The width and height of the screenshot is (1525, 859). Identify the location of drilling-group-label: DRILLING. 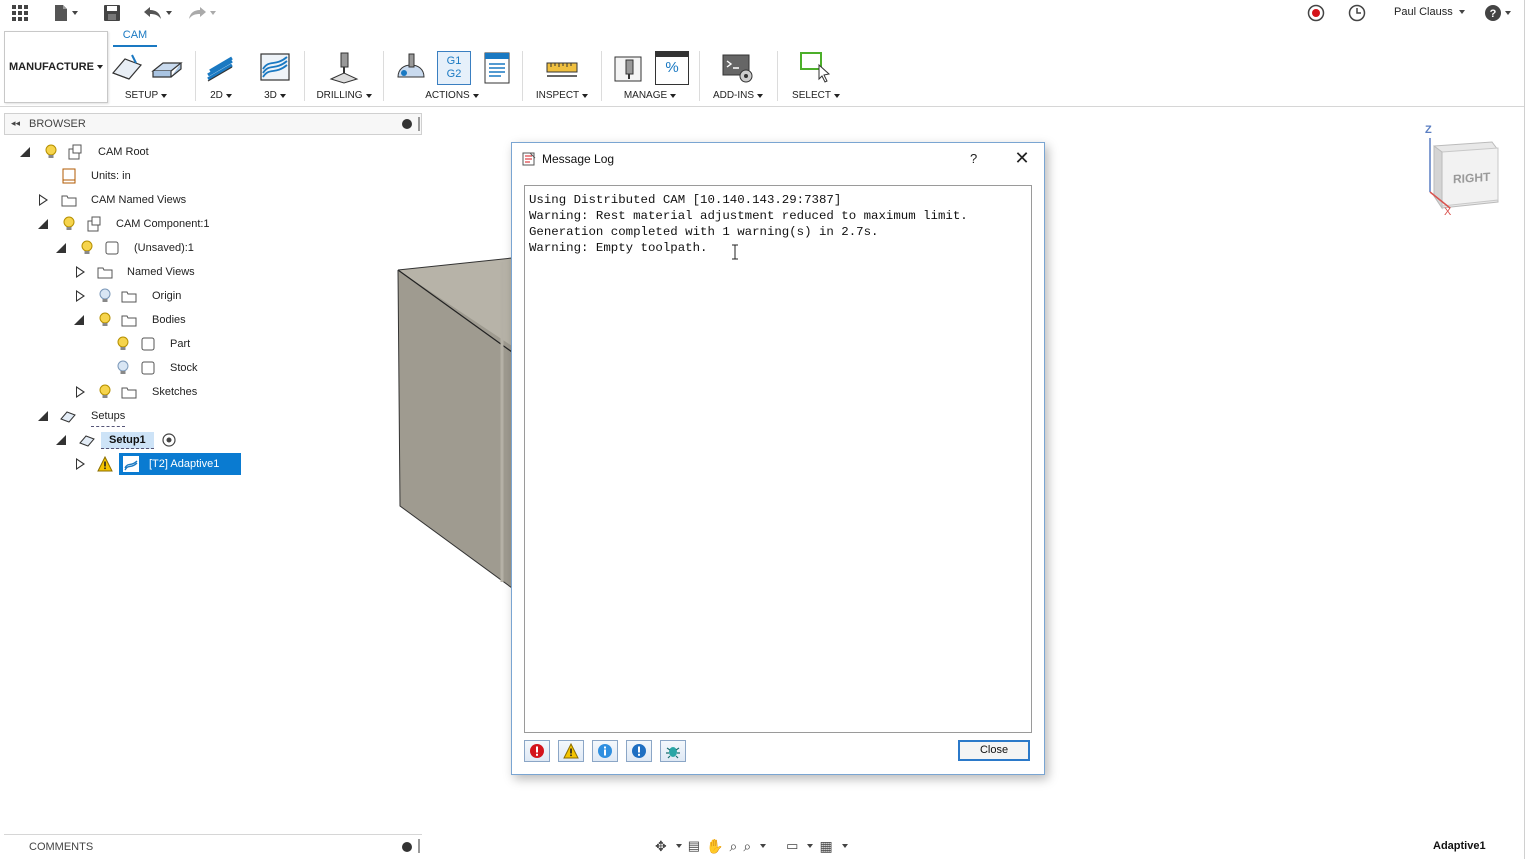
(344, 95).